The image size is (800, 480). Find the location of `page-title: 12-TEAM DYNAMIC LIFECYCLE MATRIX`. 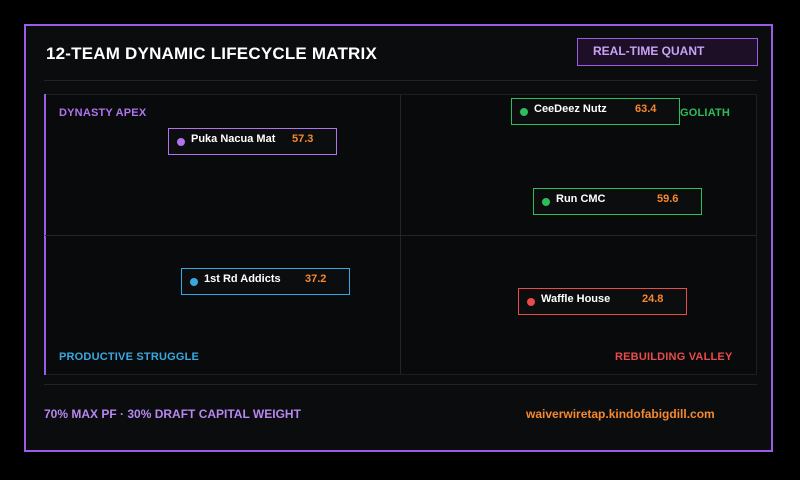

page-title: 12-TEAM DYNAMIC LIFECYCLE MATRIX is located at coordinates (211, 53).